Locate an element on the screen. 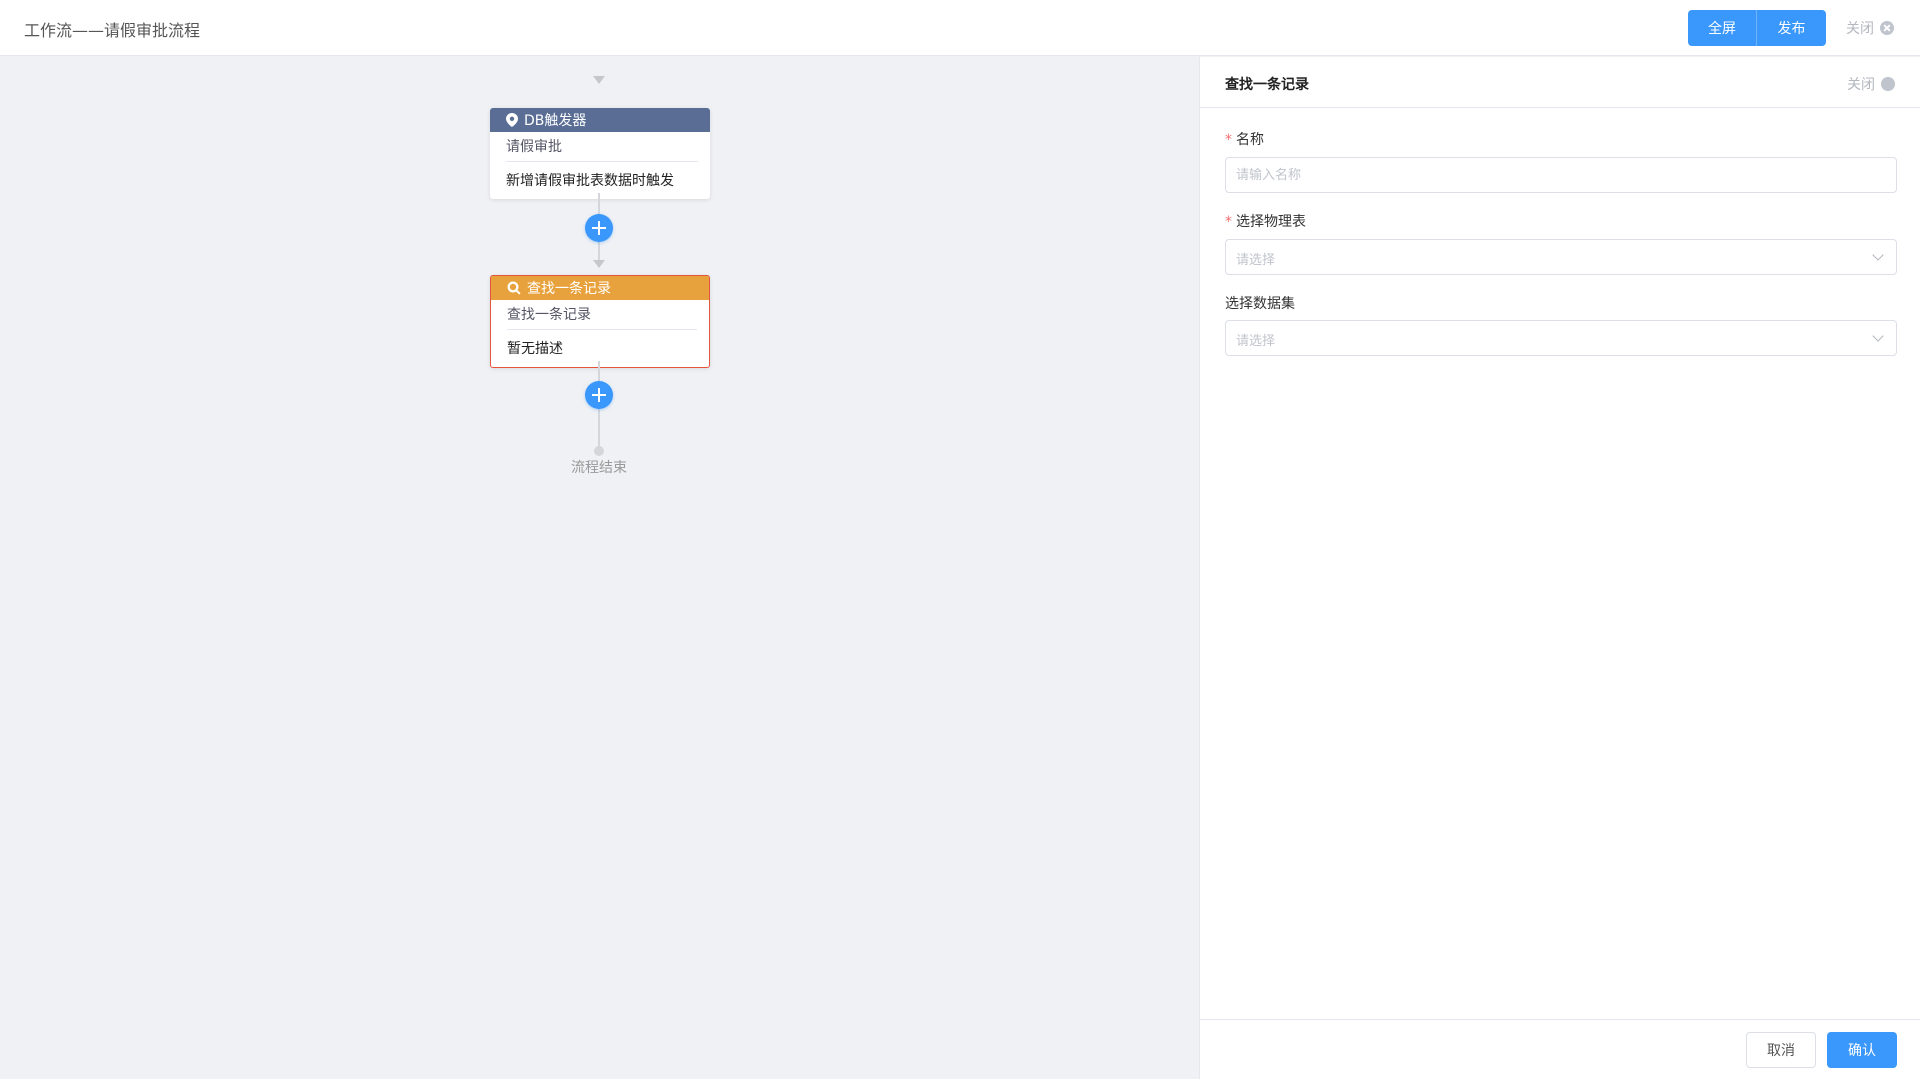  fullscreen-button: 全屏 is located at coordinates (1722, 28).